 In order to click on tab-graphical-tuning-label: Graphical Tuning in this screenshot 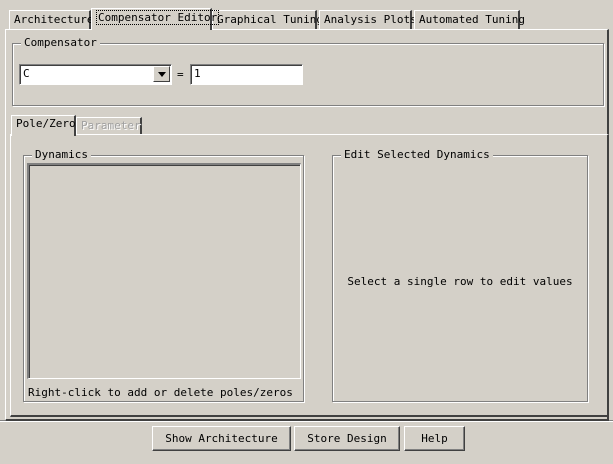, I will do `click(270, 19)`.